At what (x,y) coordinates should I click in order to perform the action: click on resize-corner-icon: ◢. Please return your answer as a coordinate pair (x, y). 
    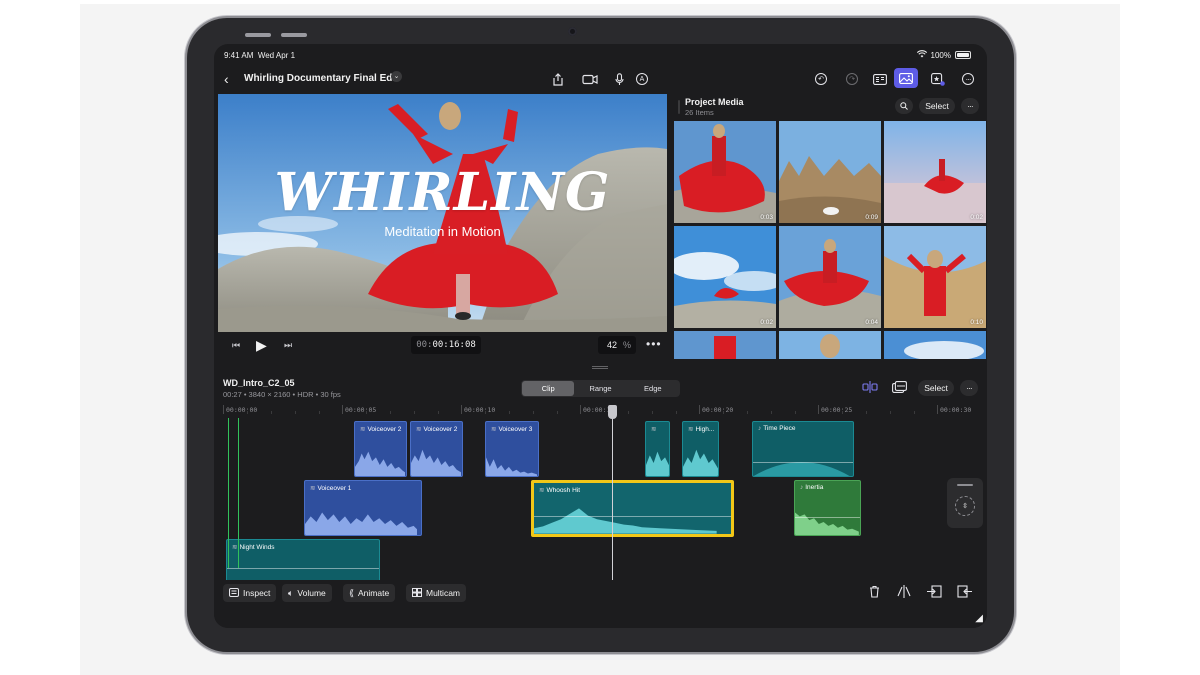
    Looking at the image, I should click on (979, 618).